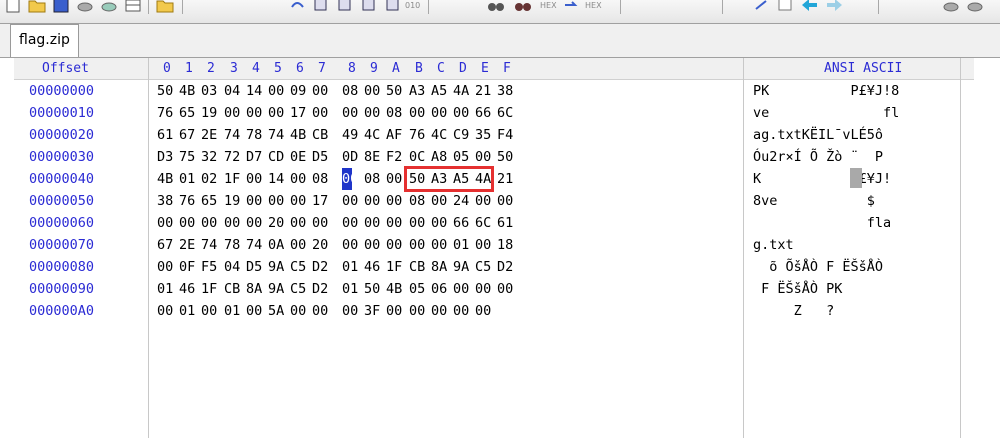  Describe the element at coordinates (773, 245) in the screenshot. I see `ascii-text: g.txt` at that location.